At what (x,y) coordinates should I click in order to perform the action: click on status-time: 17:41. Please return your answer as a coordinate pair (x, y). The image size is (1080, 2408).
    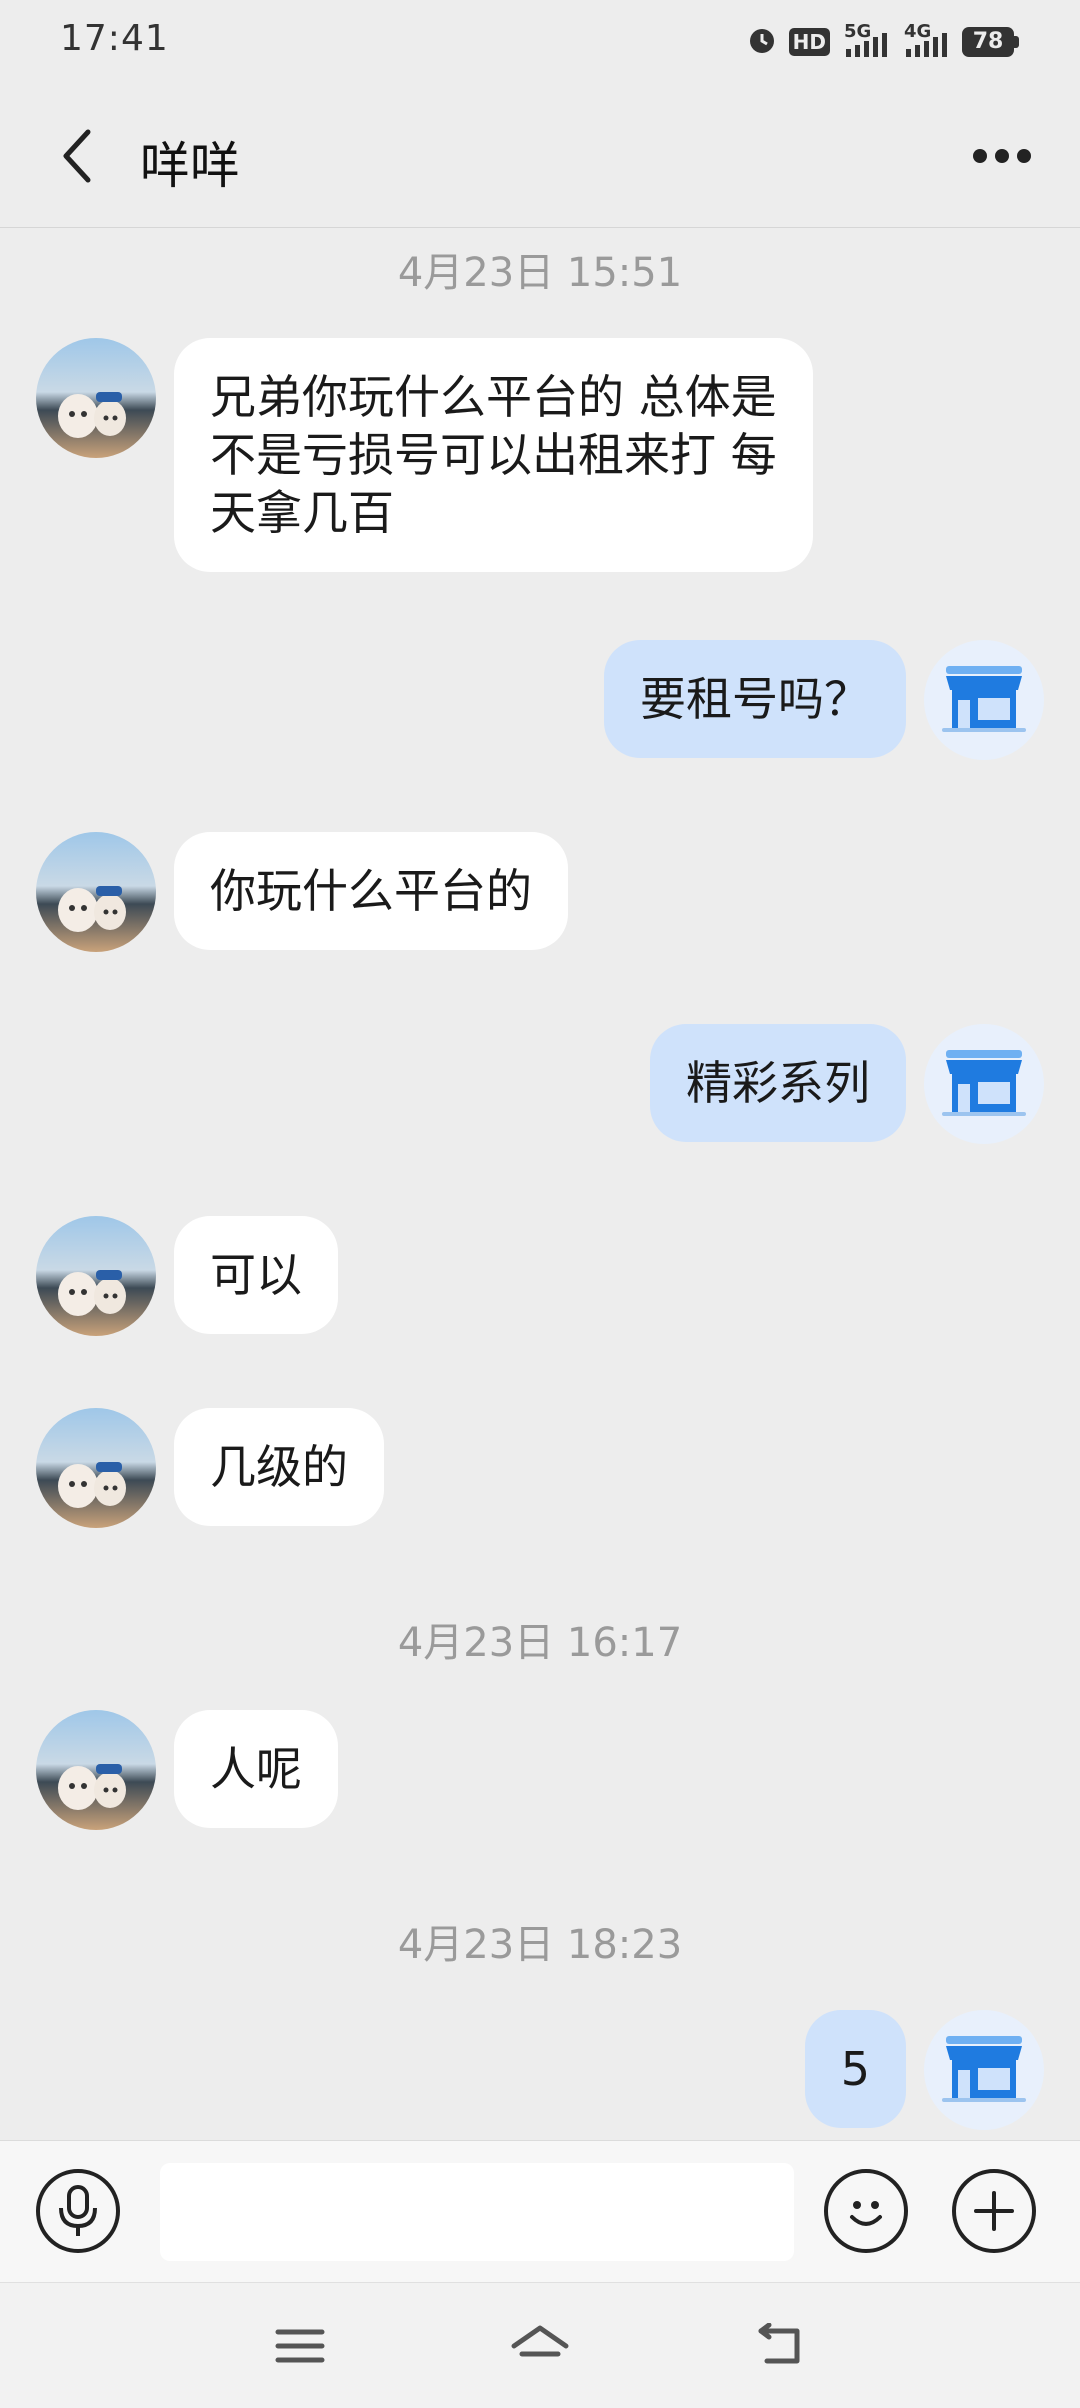
    Looking at the image, I should click on (114, 38).